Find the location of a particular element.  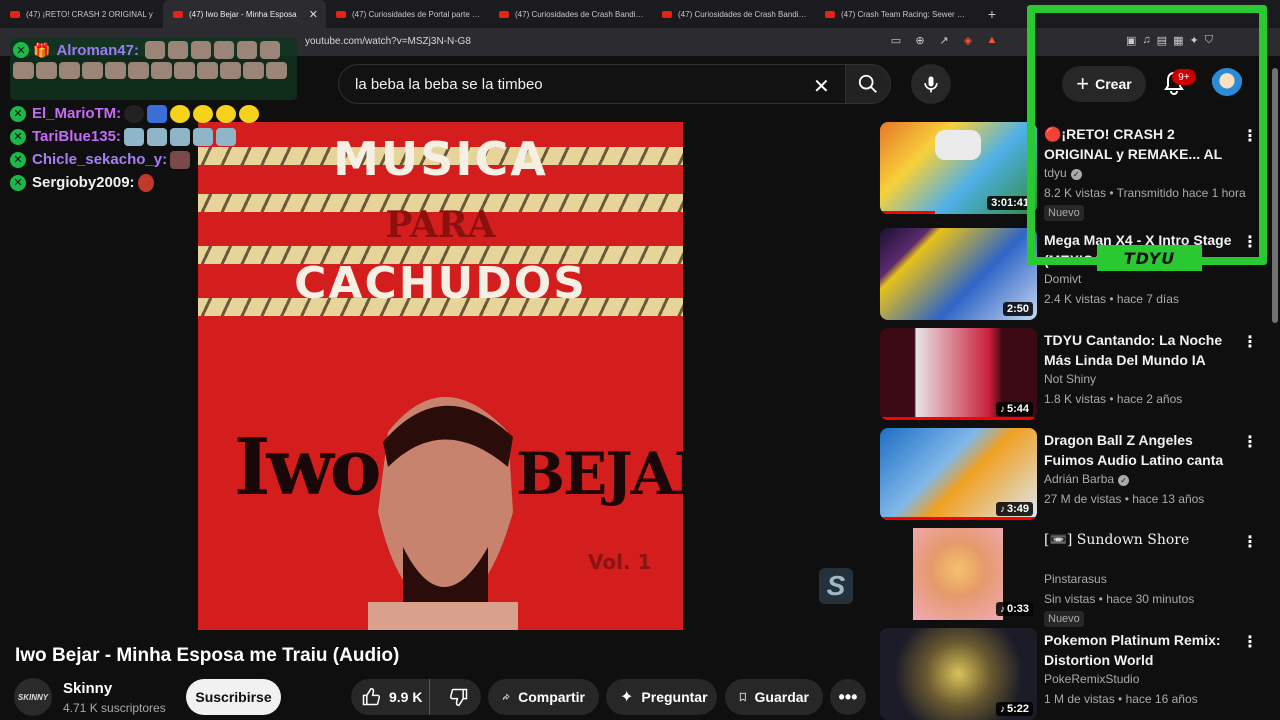

ask-button: ✦ Preguntar is located at coordinates (661, 697).